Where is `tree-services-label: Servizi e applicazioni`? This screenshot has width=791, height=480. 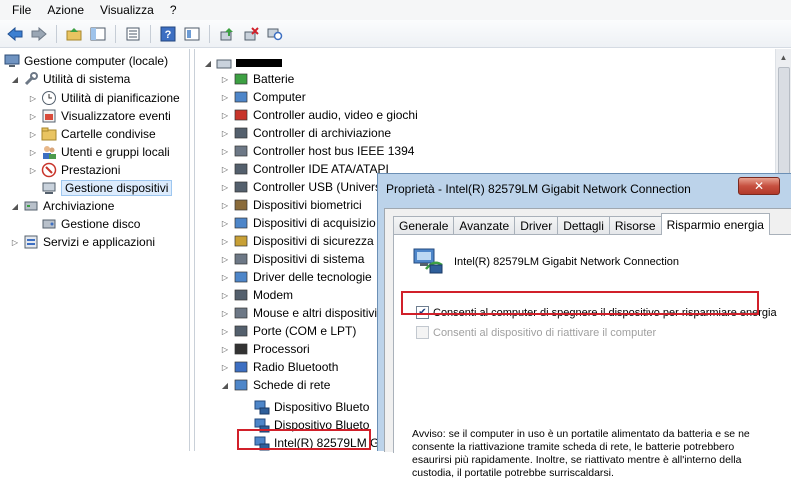
tree-services-label: Servizi e applicazioni is located at coordinates (99, 242).